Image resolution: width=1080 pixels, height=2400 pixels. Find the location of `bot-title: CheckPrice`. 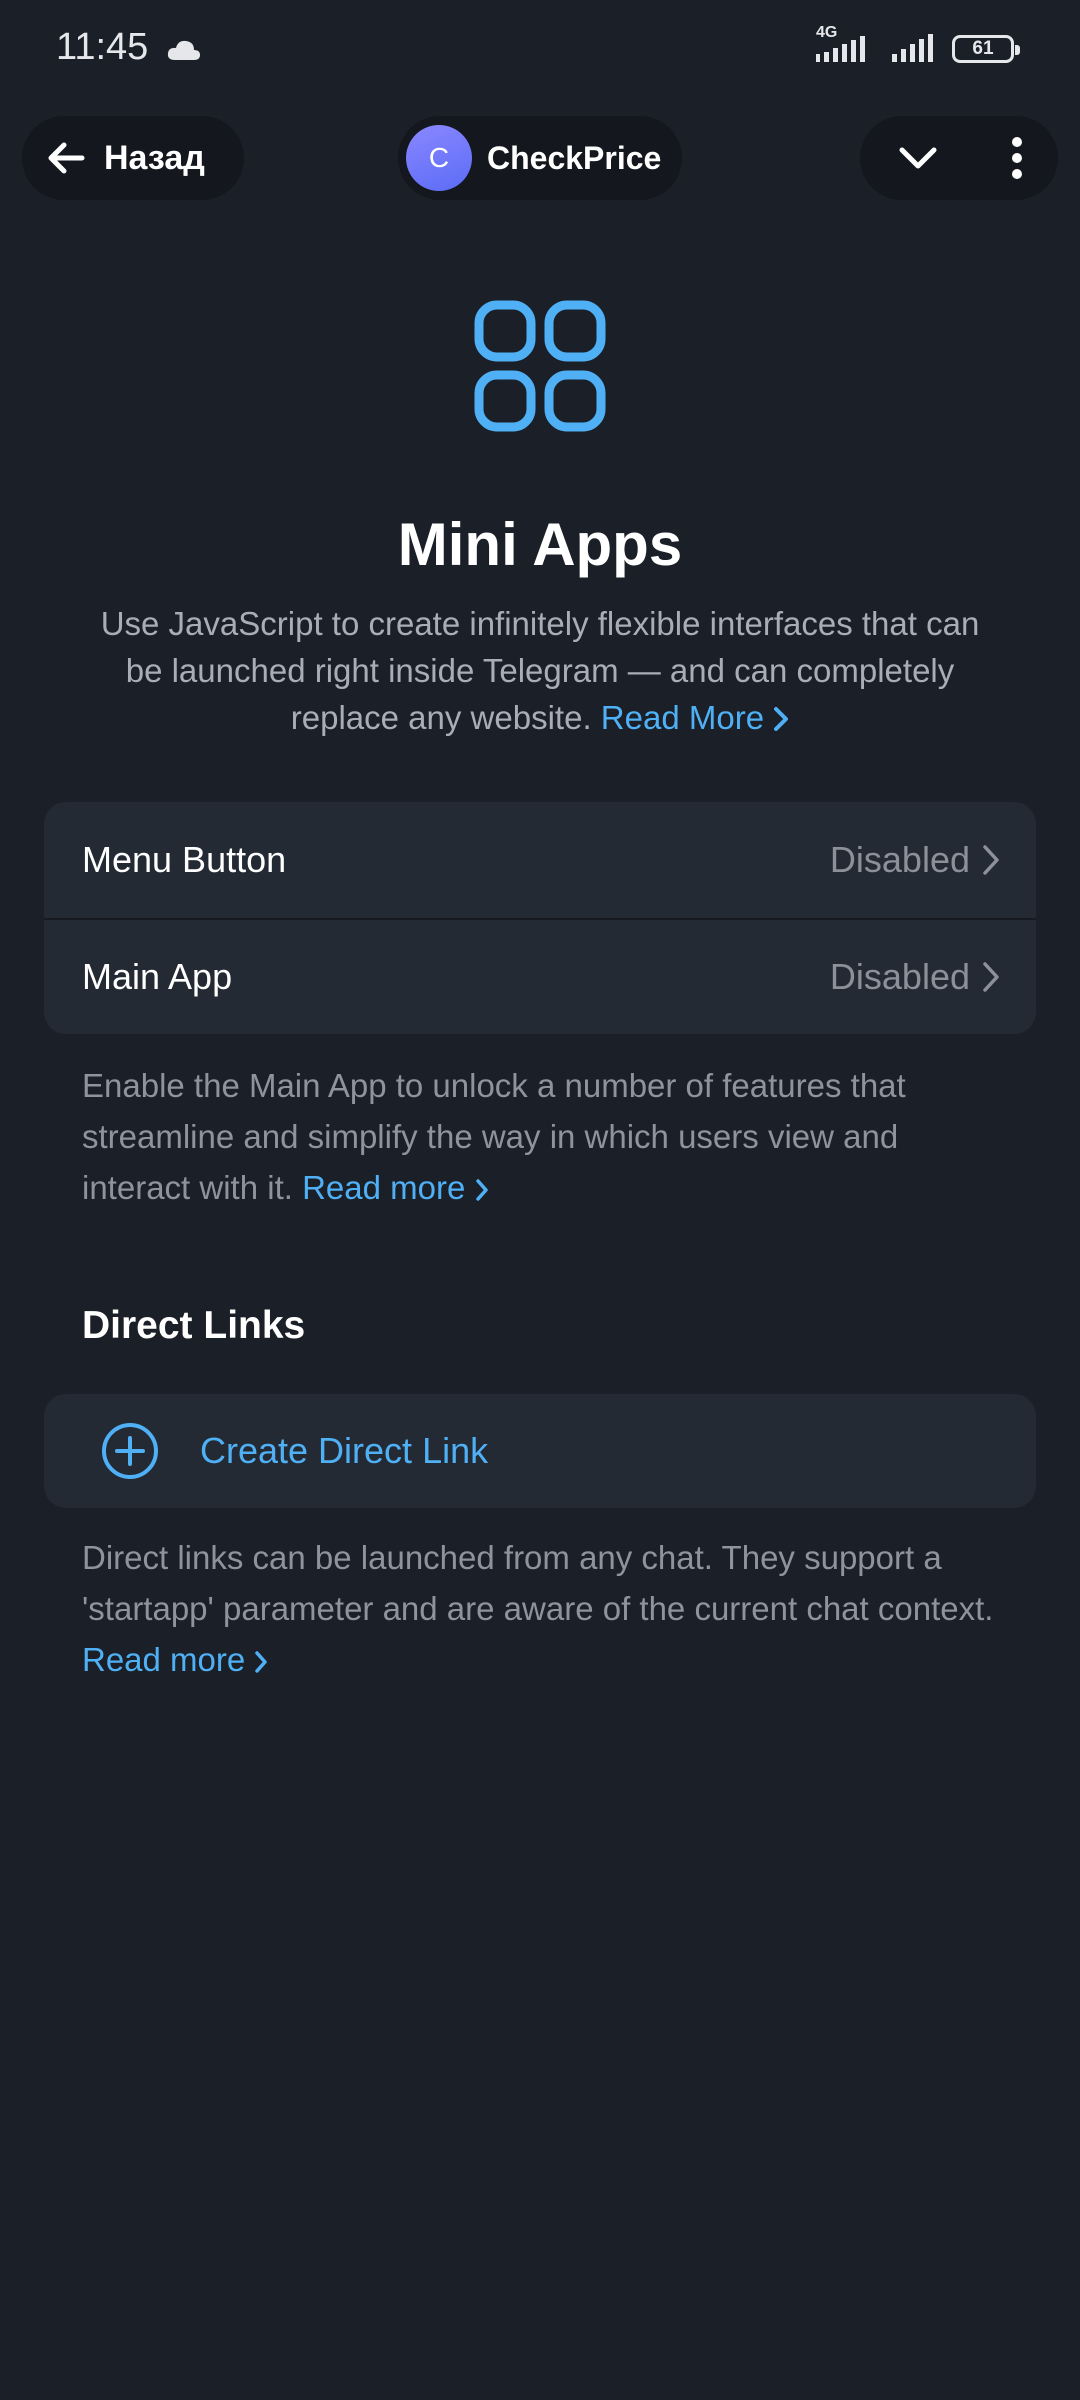

bot-title: CheckPrice is located at coordinates (574, 157).